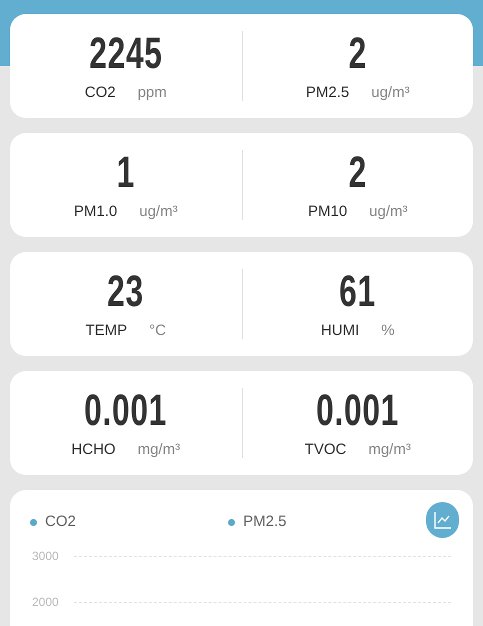 The height and width of the screenshot is (626, 483). What do you see at coordinates (357, 292) in the screenshot?
I see `reading-value: 61` at bounding box center [357, 292].